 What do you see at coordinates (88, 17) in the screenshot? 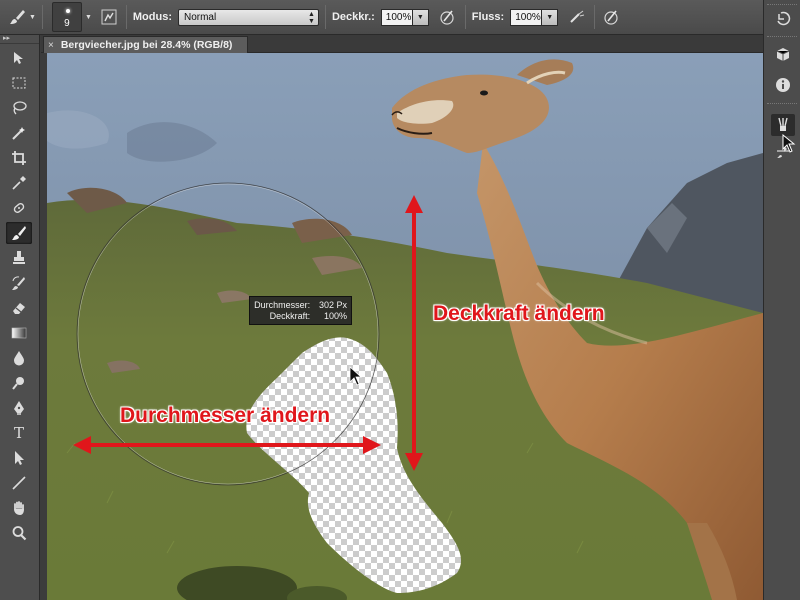
I see `brush-picker-arrow-icon: ▼` at bounding box center [88, 17].